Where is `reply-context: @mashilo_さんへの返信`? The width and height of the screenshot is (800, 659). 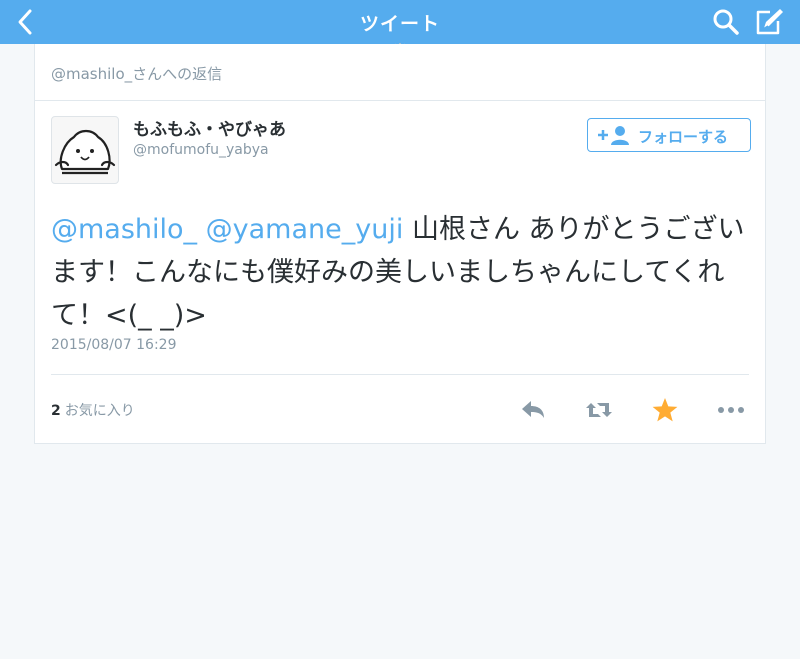 reply-context: @mashilo_さんへの返信 is located at coordinates (136, 73).